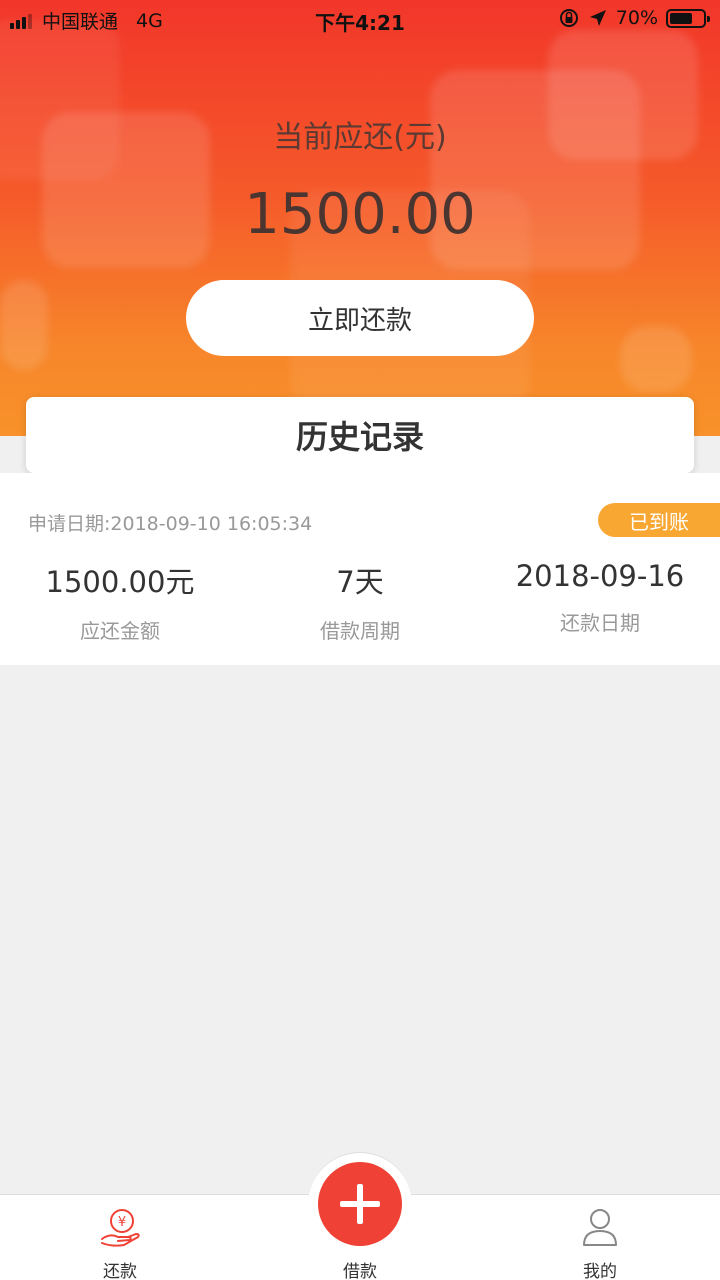 The width and height of the screenshot is (720, 1280). I want to click on tab-mine: 我的, so click(600, 1237).